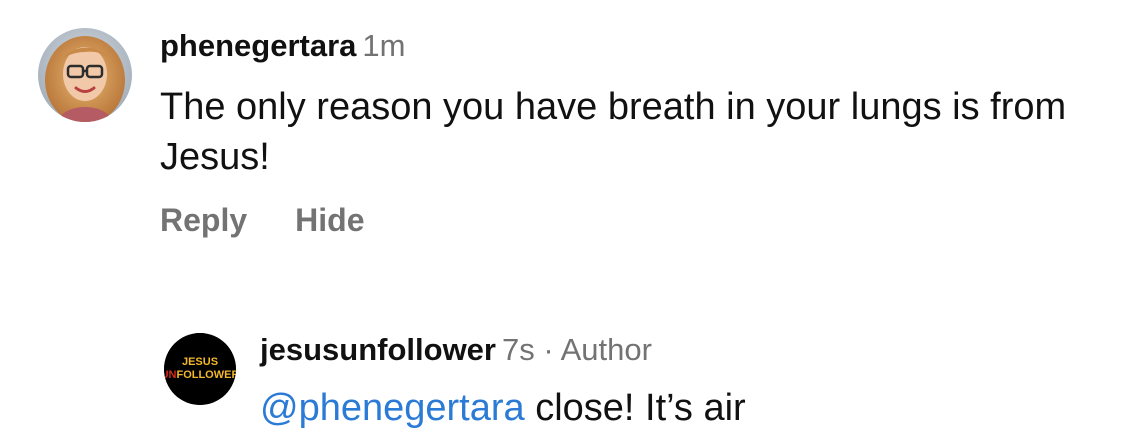 The height and width of the screenshot is (445, 1121). Describe the element at coordinates (200, 362) in the screenshot. I see `logo-line-1: JESUS` at that location.